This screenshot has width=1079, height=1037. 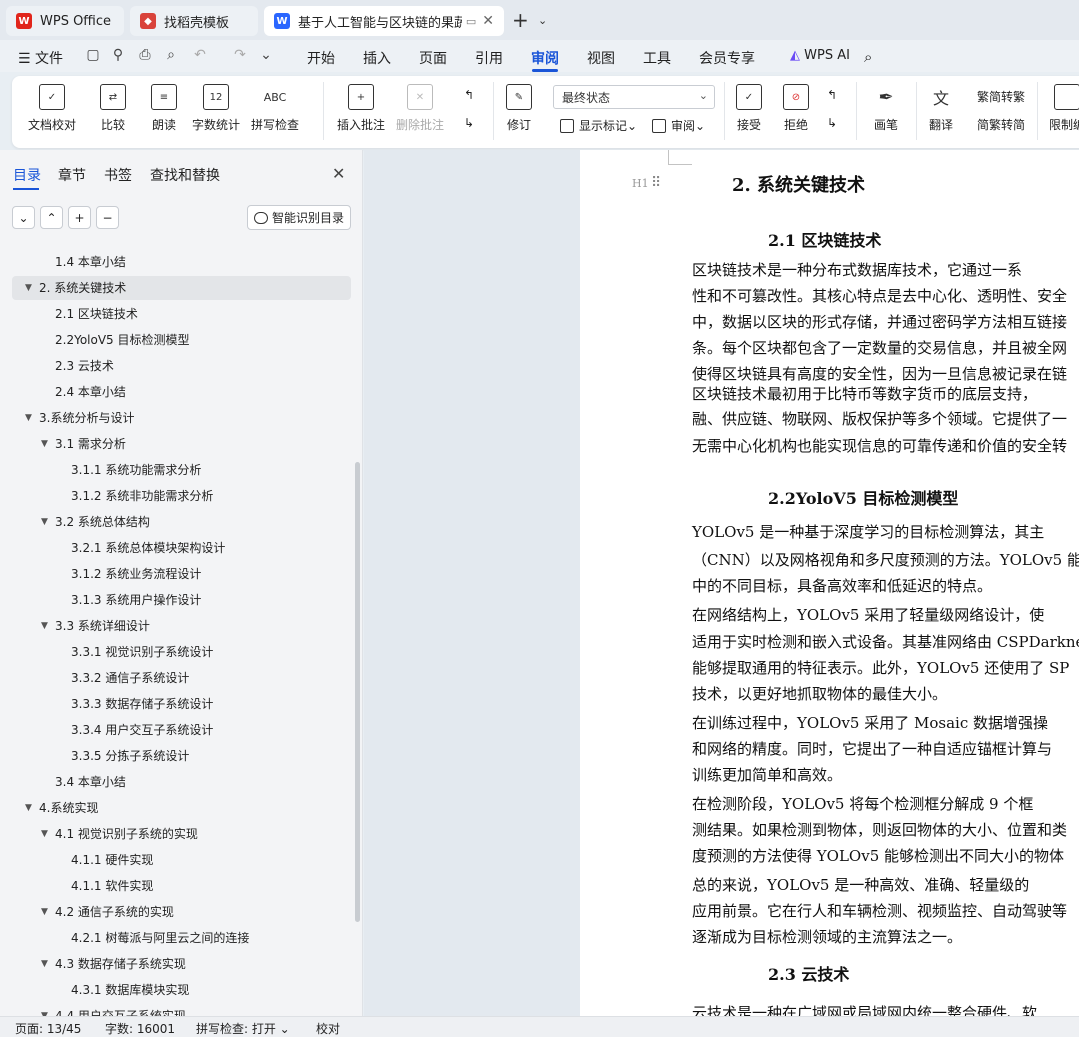 I want to click on print-preview-icon: ⌕, so click(x=171, y=55).